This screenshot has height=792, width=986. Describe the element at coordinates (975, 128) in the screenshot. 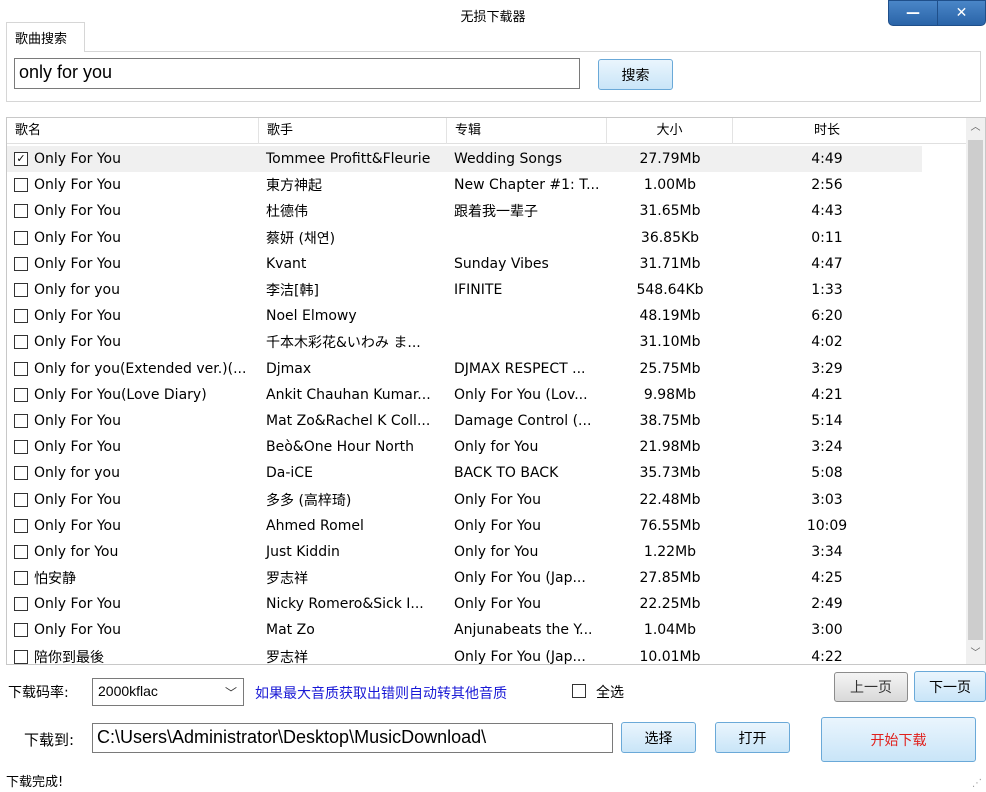

I see `scroll-up-icon: ︿` at that location.